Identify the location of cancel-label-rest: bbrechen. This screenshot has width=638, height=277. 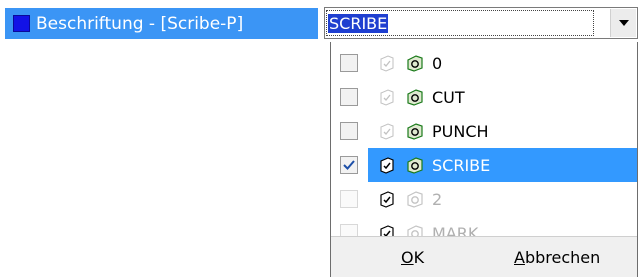
(562, 257).